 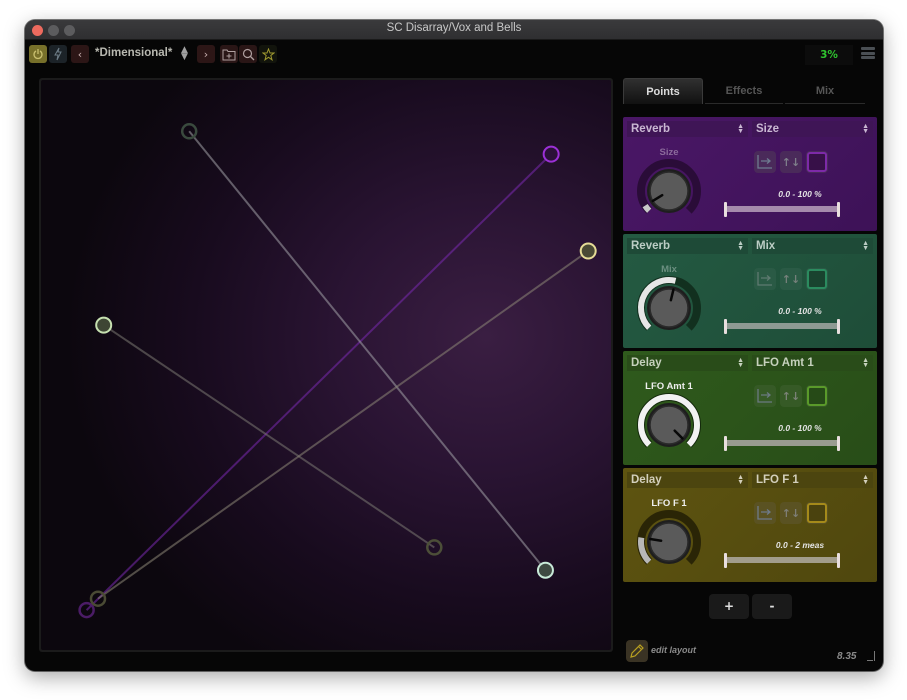 I want to click on title-bar: SC Disarray/Vox and Bells, so click(x=454, y=30).